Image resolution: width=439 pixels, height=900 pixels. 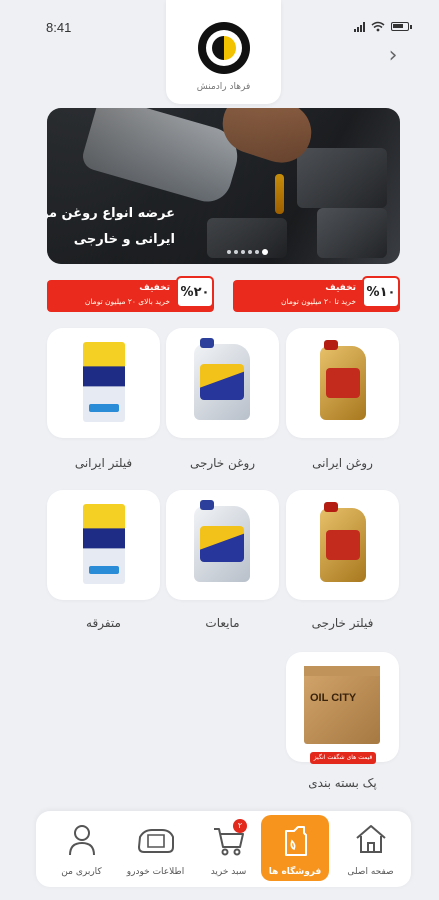 I want to click on status-icons, so click(x=383, y=26).